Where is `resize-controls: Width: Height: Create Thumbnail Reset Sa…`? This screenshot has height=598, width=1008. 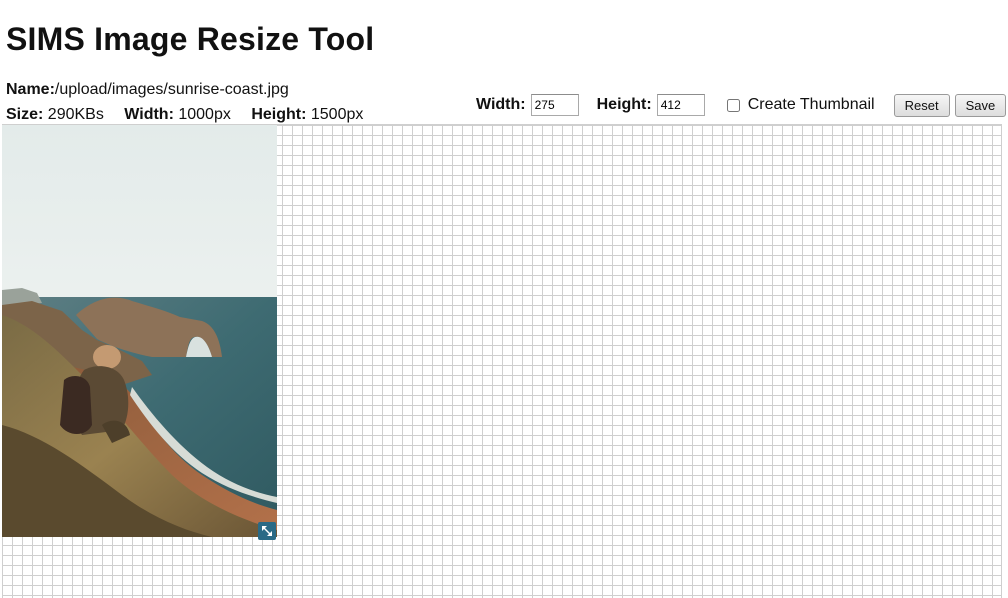 resize-controls: Width: Height: Create Thumbnail Reset Sa… is located at coordinates (742, 105).